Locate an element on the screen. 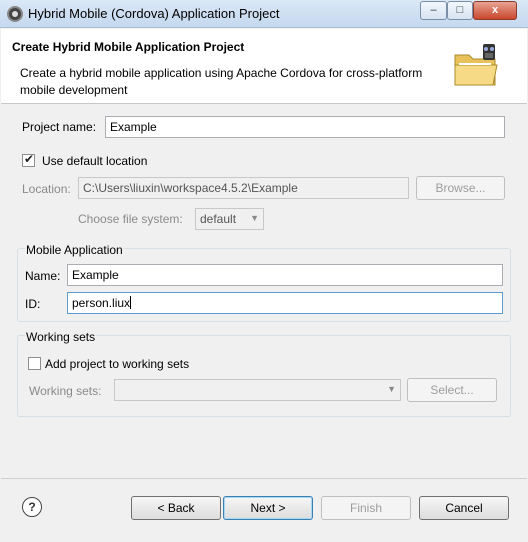 The height and width of the screenshot is (542, 528). mobile-application-group-label: Mobile Application is located at coordinates (74, 250).